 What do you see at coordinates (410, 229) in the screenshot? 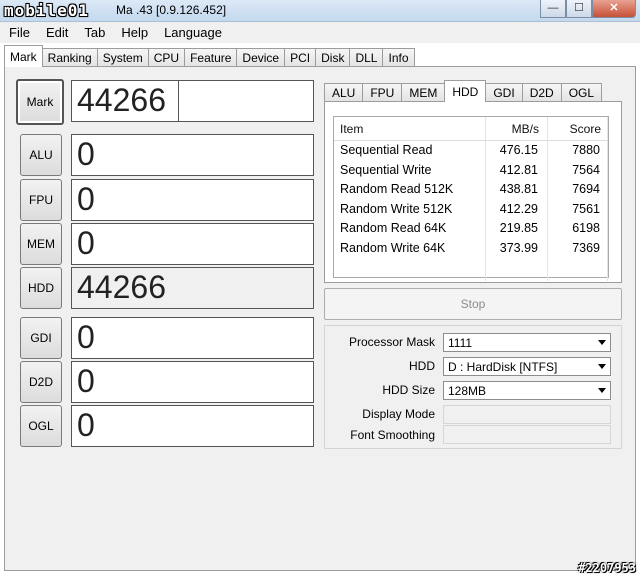
I see `row-item: Random Read 64K` at bounding box center [410, 229].